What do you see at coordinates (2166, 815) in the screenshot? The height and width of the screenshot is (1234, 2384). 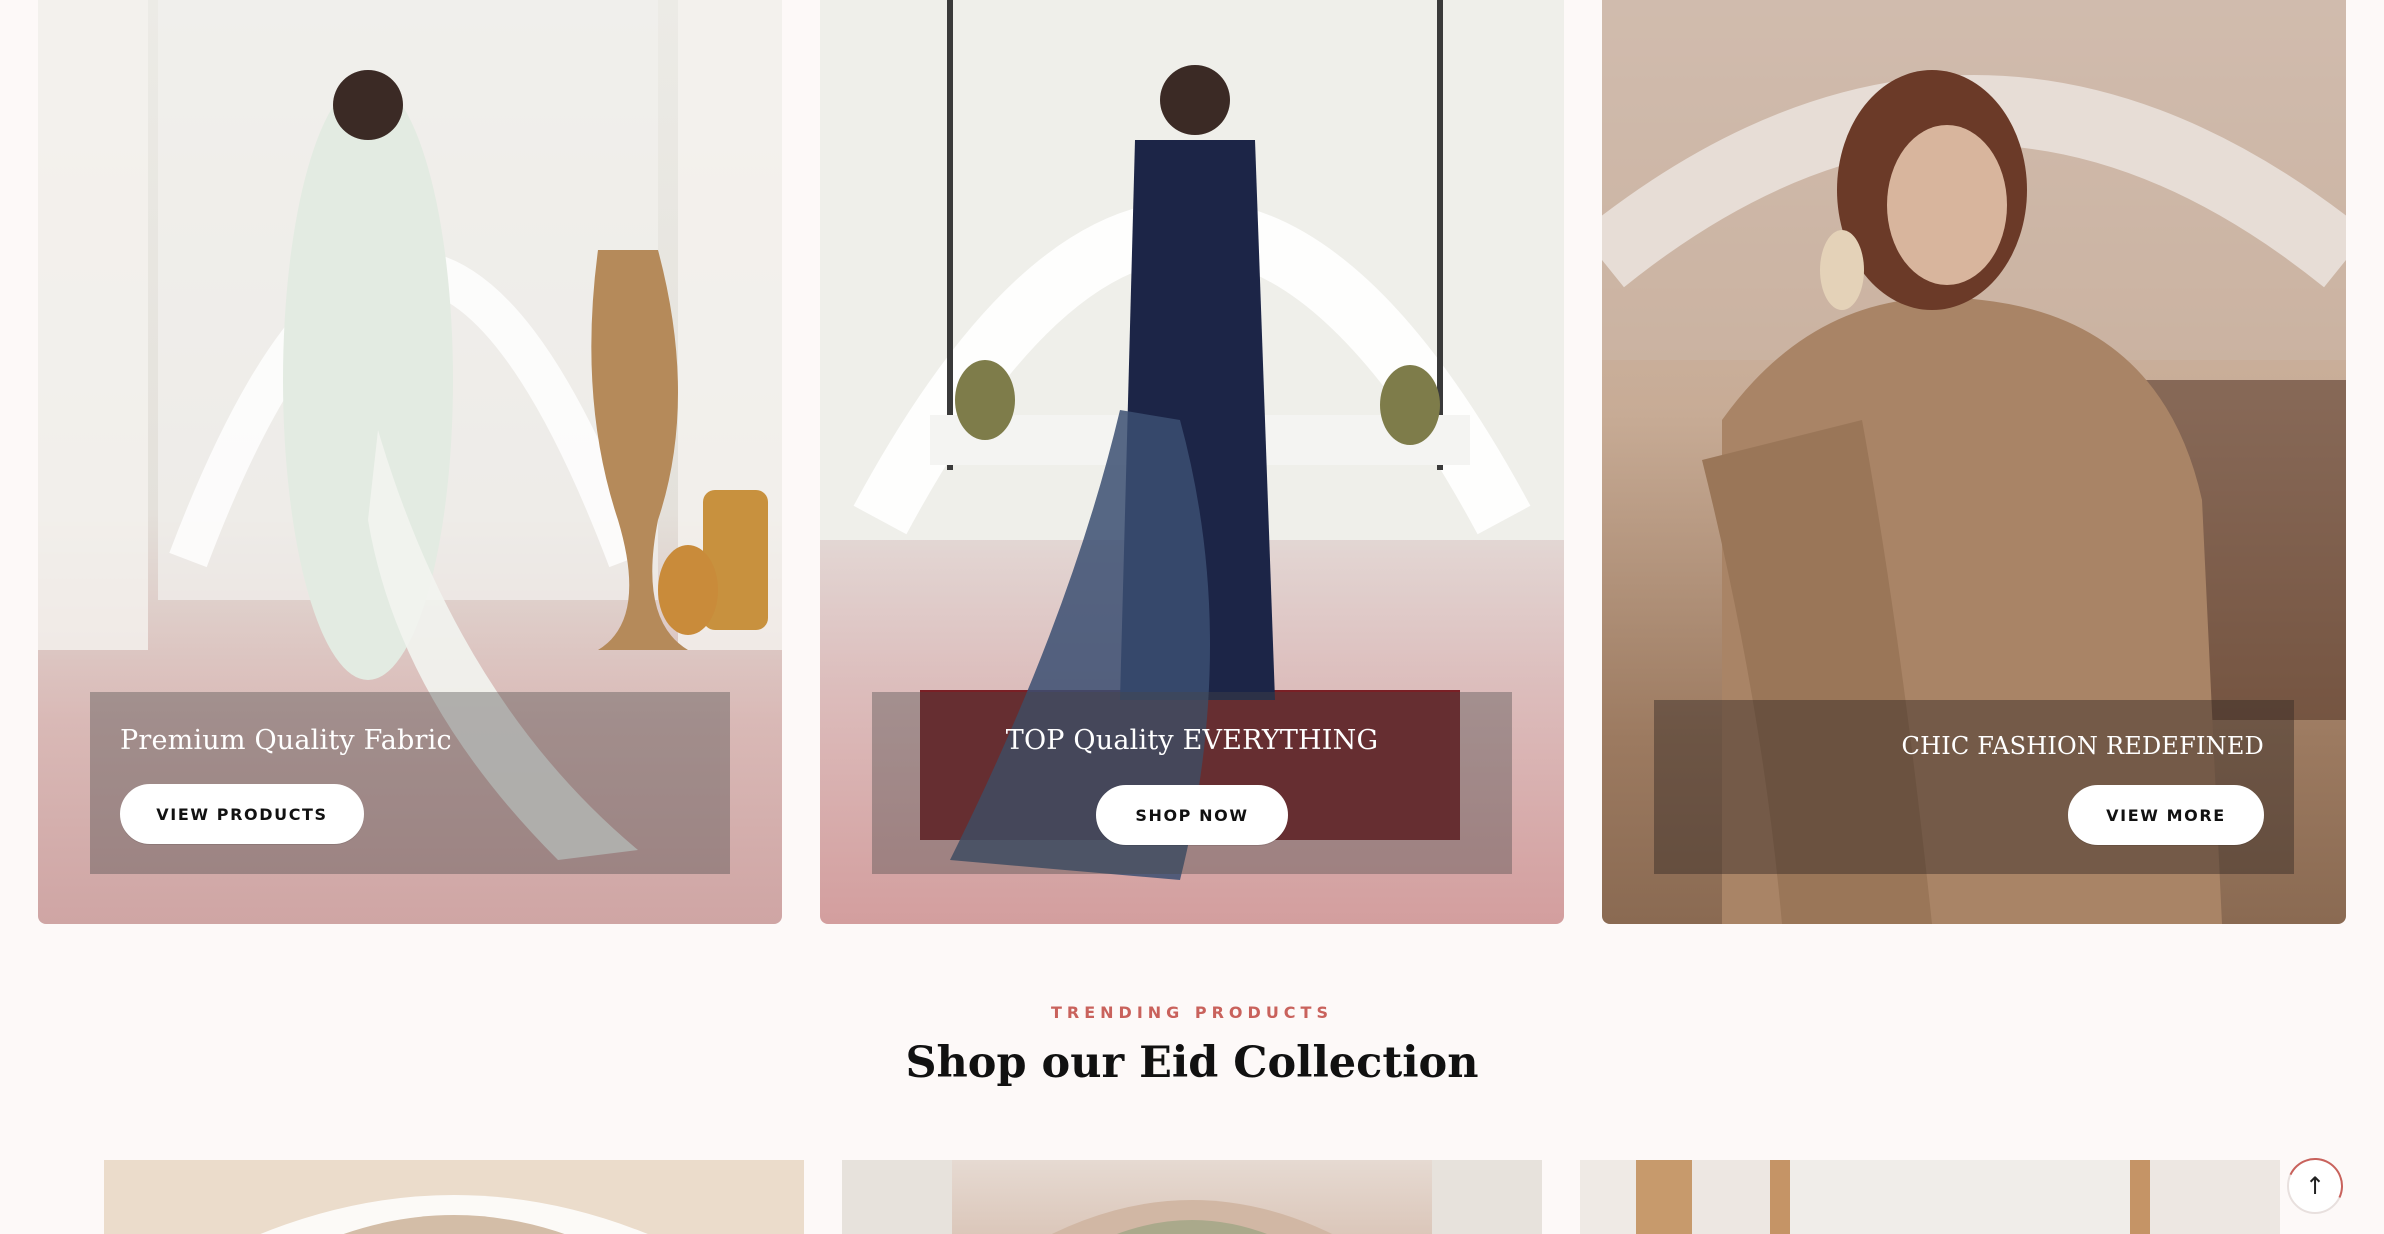 I see `view-more-button: VIEW MORE` at bounding box center [2166, 815].